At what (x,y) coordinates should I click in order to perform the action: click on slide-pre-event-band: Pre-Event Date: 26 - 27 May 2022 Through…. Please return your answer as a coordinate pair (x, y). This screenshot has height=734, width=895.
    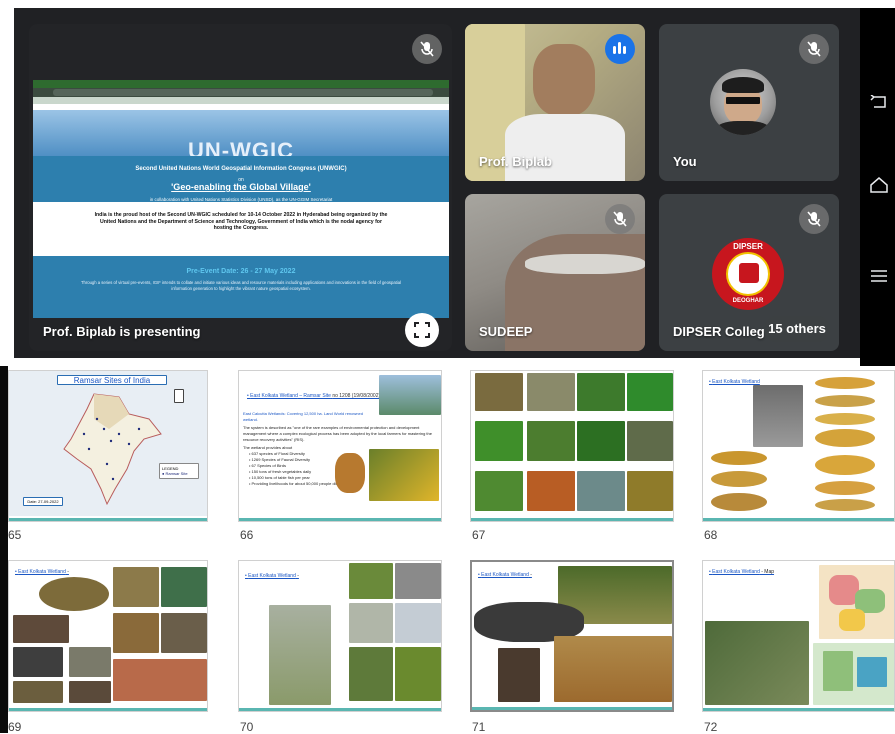
    Looking at the image, I should click on (241, 290).